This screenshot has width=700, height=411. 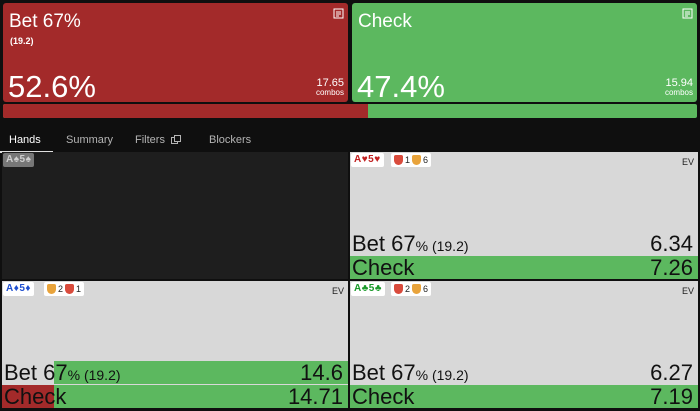 What do you see at coordinates (28, 288) in the screenshot?
I see `diamond-suit-icon: ♦` at bounding box center [28, 288].